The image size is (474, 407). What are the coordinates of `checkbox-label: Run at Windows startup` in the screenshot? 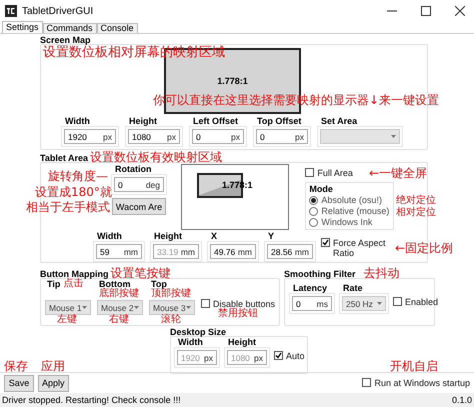 It's located at (422, 383).